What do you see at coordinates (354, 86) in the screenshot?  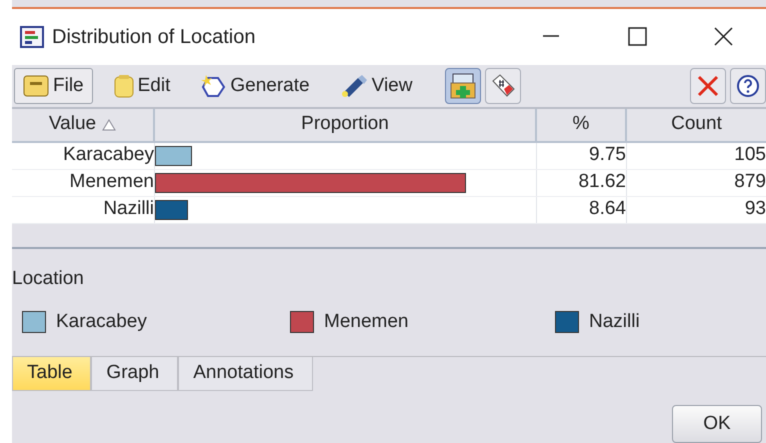 I see `flashlight-icon` at bounding box center [354, 86].